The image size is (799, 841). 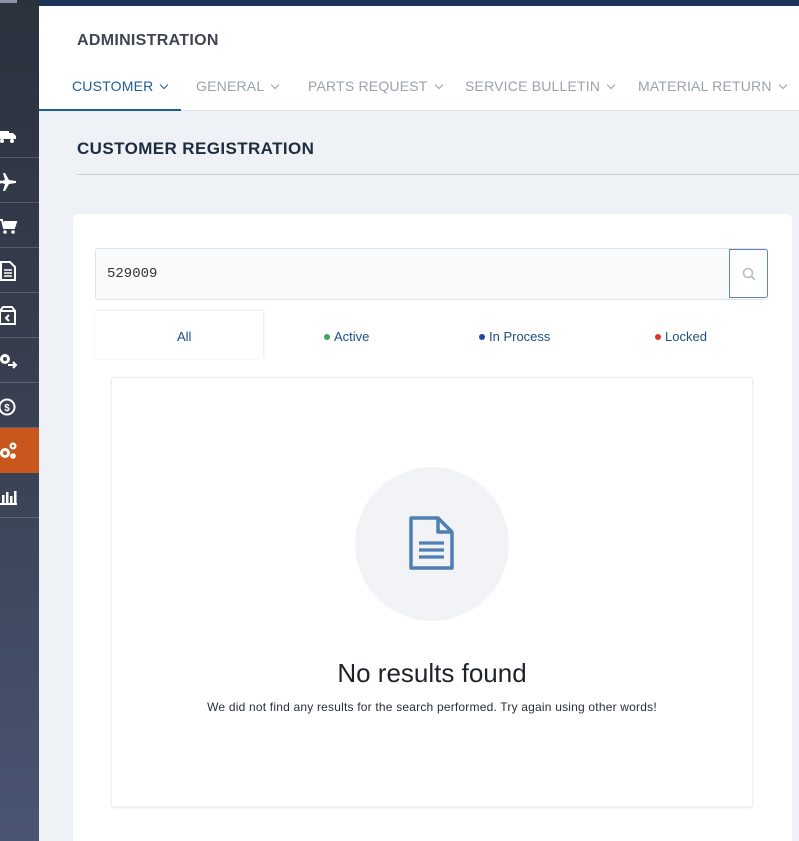 I want to click on search-button, so click(x=748, y=273).